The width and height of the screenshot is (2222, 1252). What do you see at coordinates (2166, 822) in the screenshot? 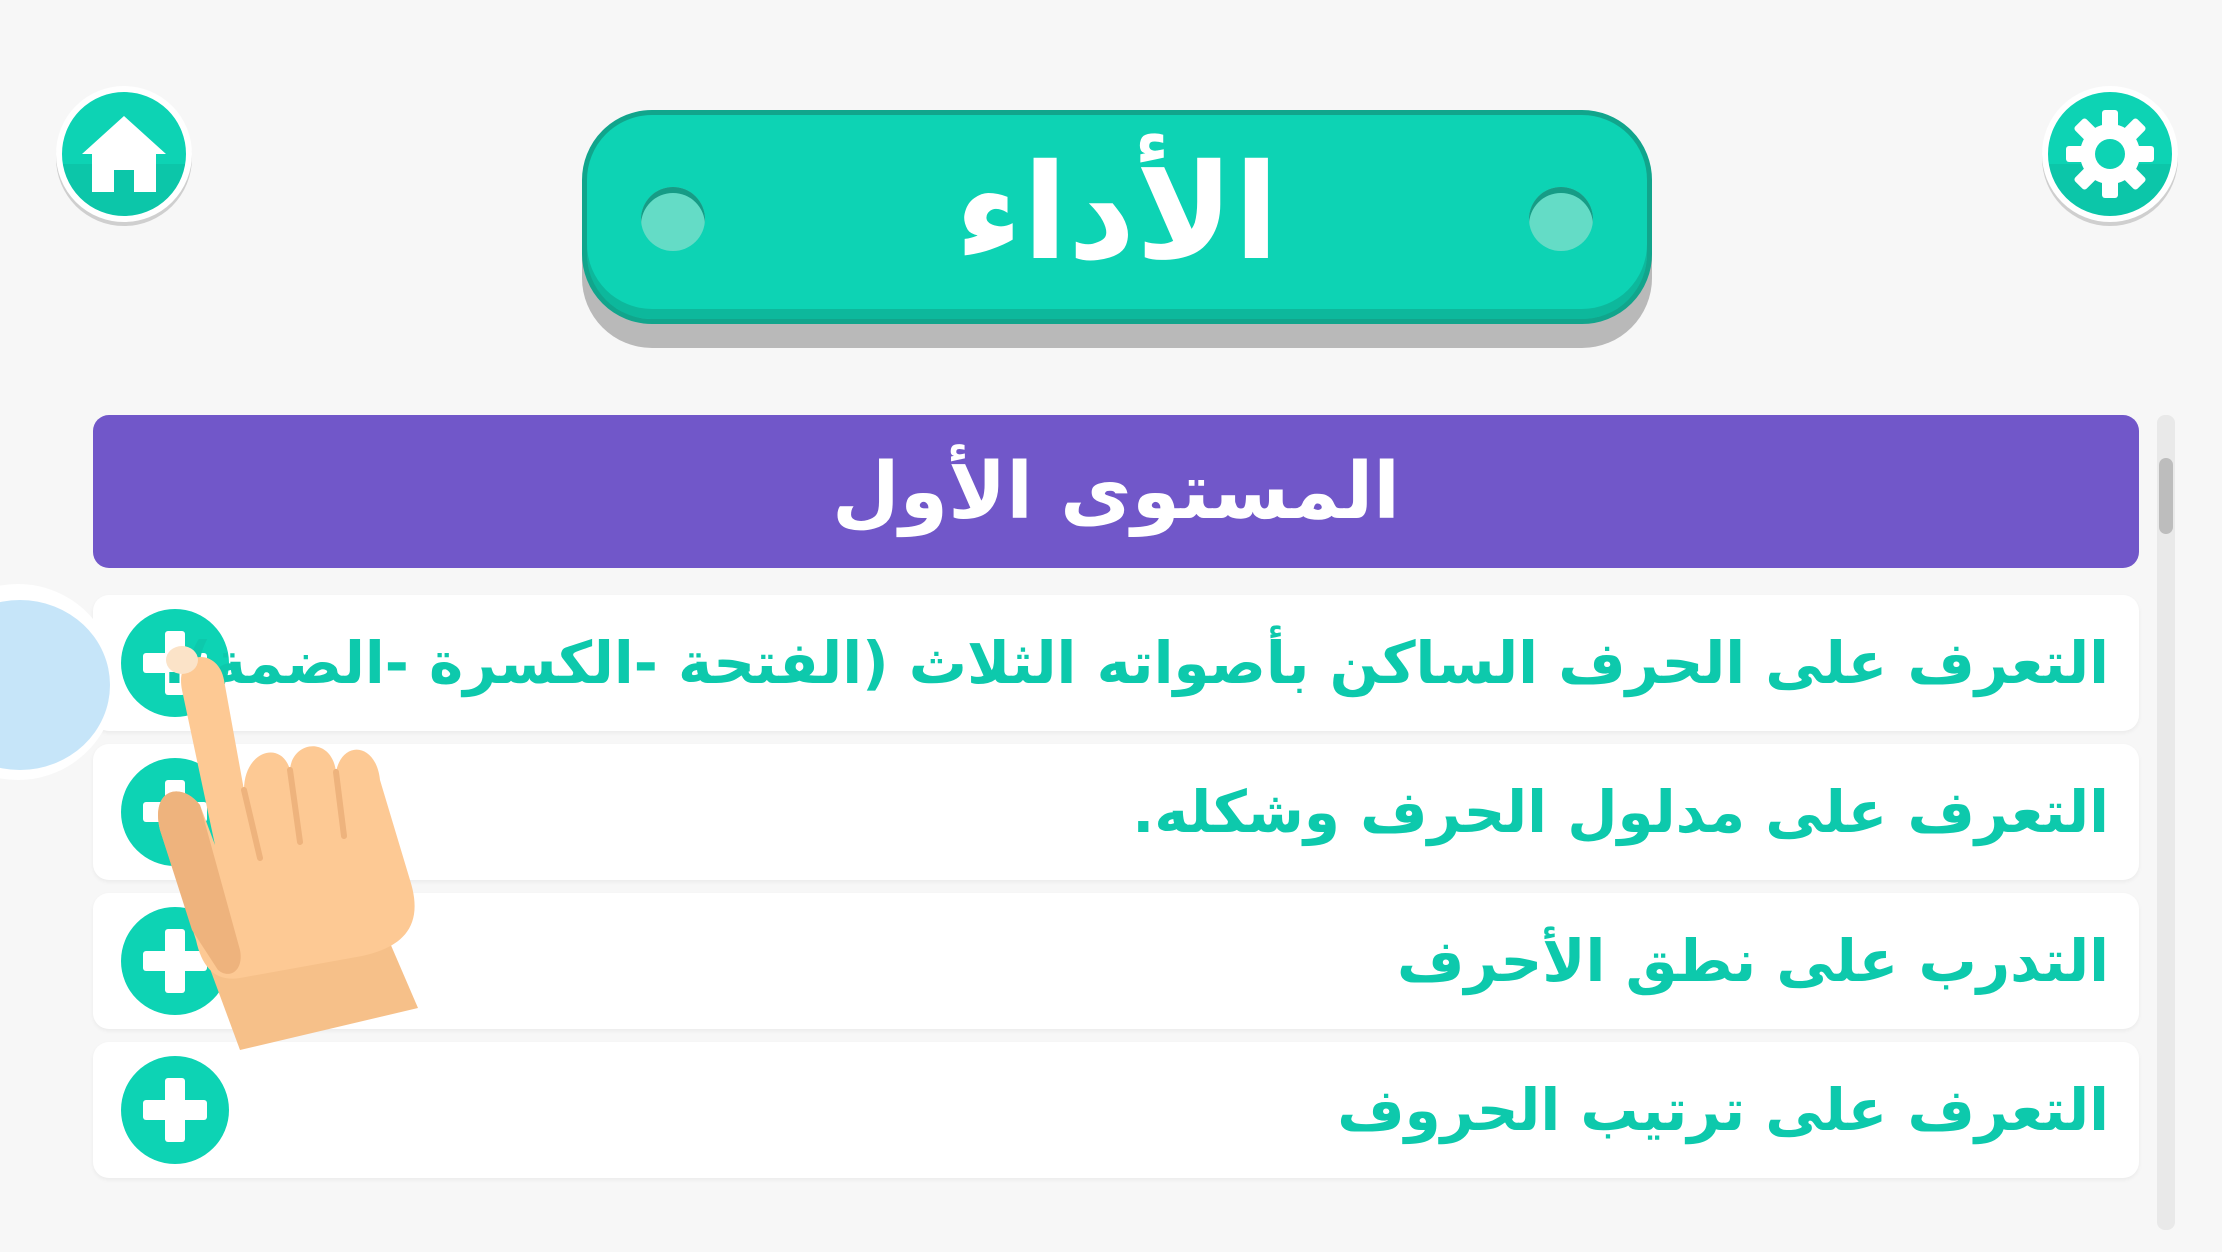
I see `scrollbar-track` at bounding box center [2166, 822].